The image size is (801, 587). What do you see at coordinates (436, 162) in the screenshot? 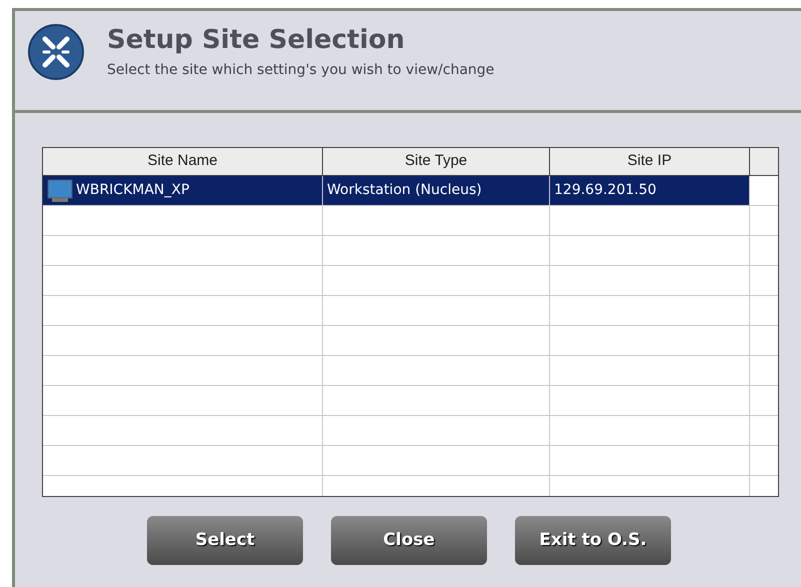
I see `column-header: Site Type` at bounding box center [436, 162].